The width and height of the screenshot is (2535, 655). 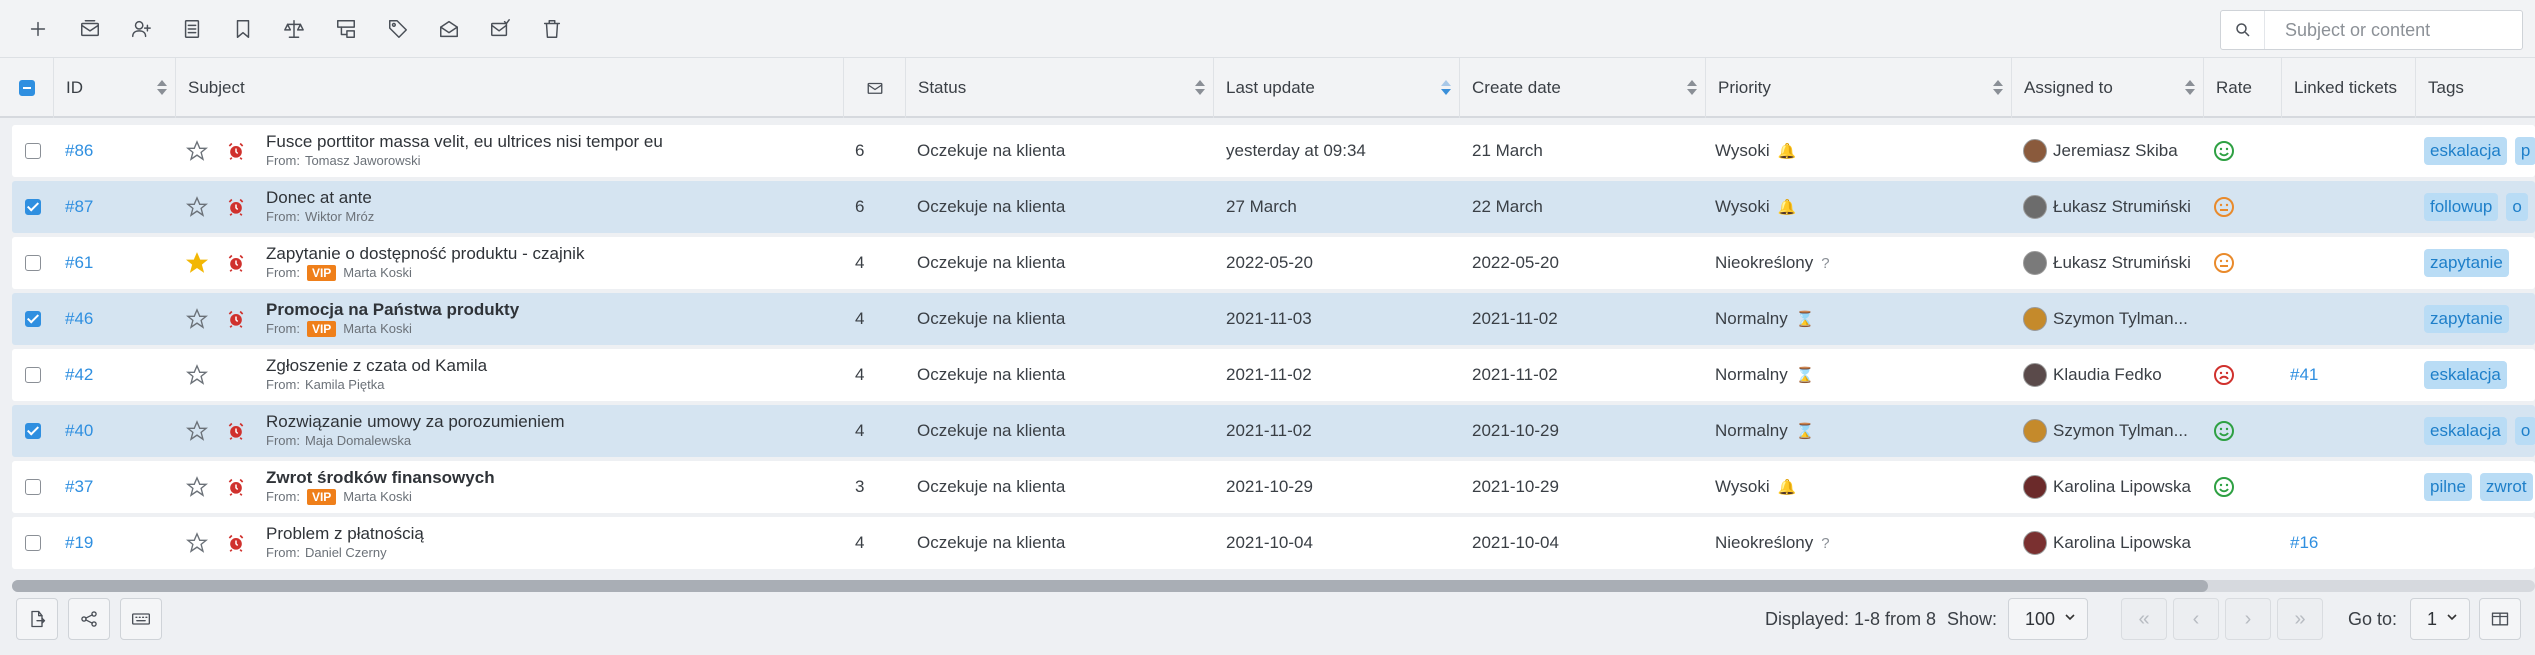 What do you see at coordinates (500, 29) in the screenshot?
I see `mark-unread-button` at bounding box center [500, 29].